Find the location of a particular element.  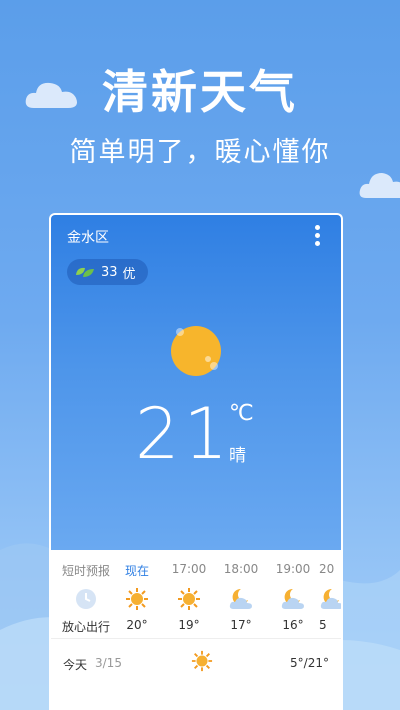

aqi-level: 优 is located at coordinates (129, 274).